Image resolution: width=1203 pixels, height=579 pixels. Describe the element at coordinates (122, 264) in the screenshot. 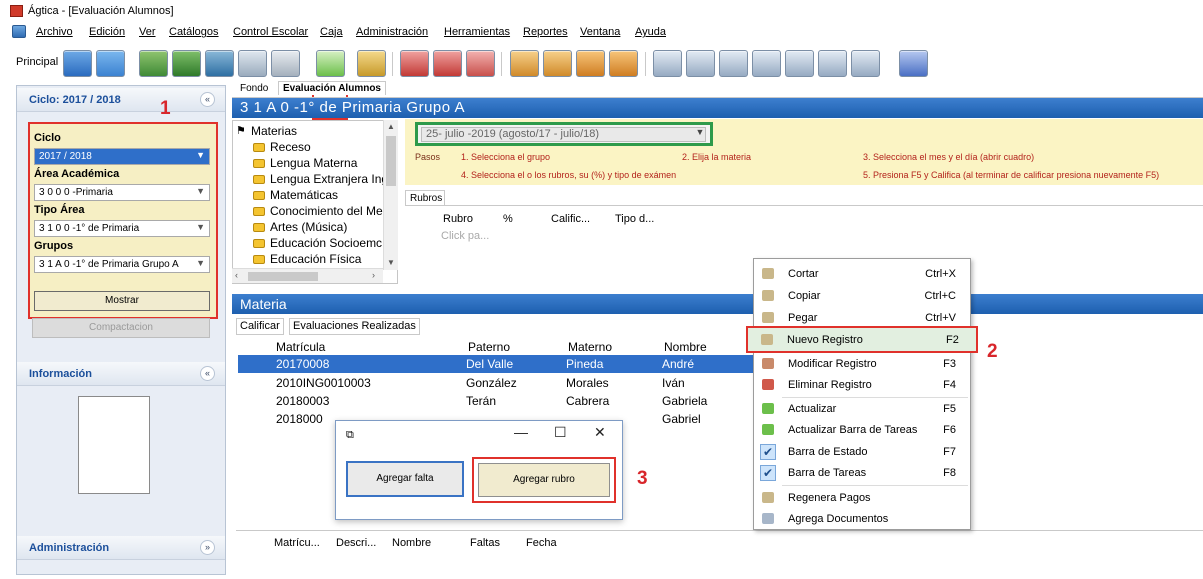

I see `grupos-select: 3 1 A 0 -1° de Primaria Grupo A ▼` at that location.